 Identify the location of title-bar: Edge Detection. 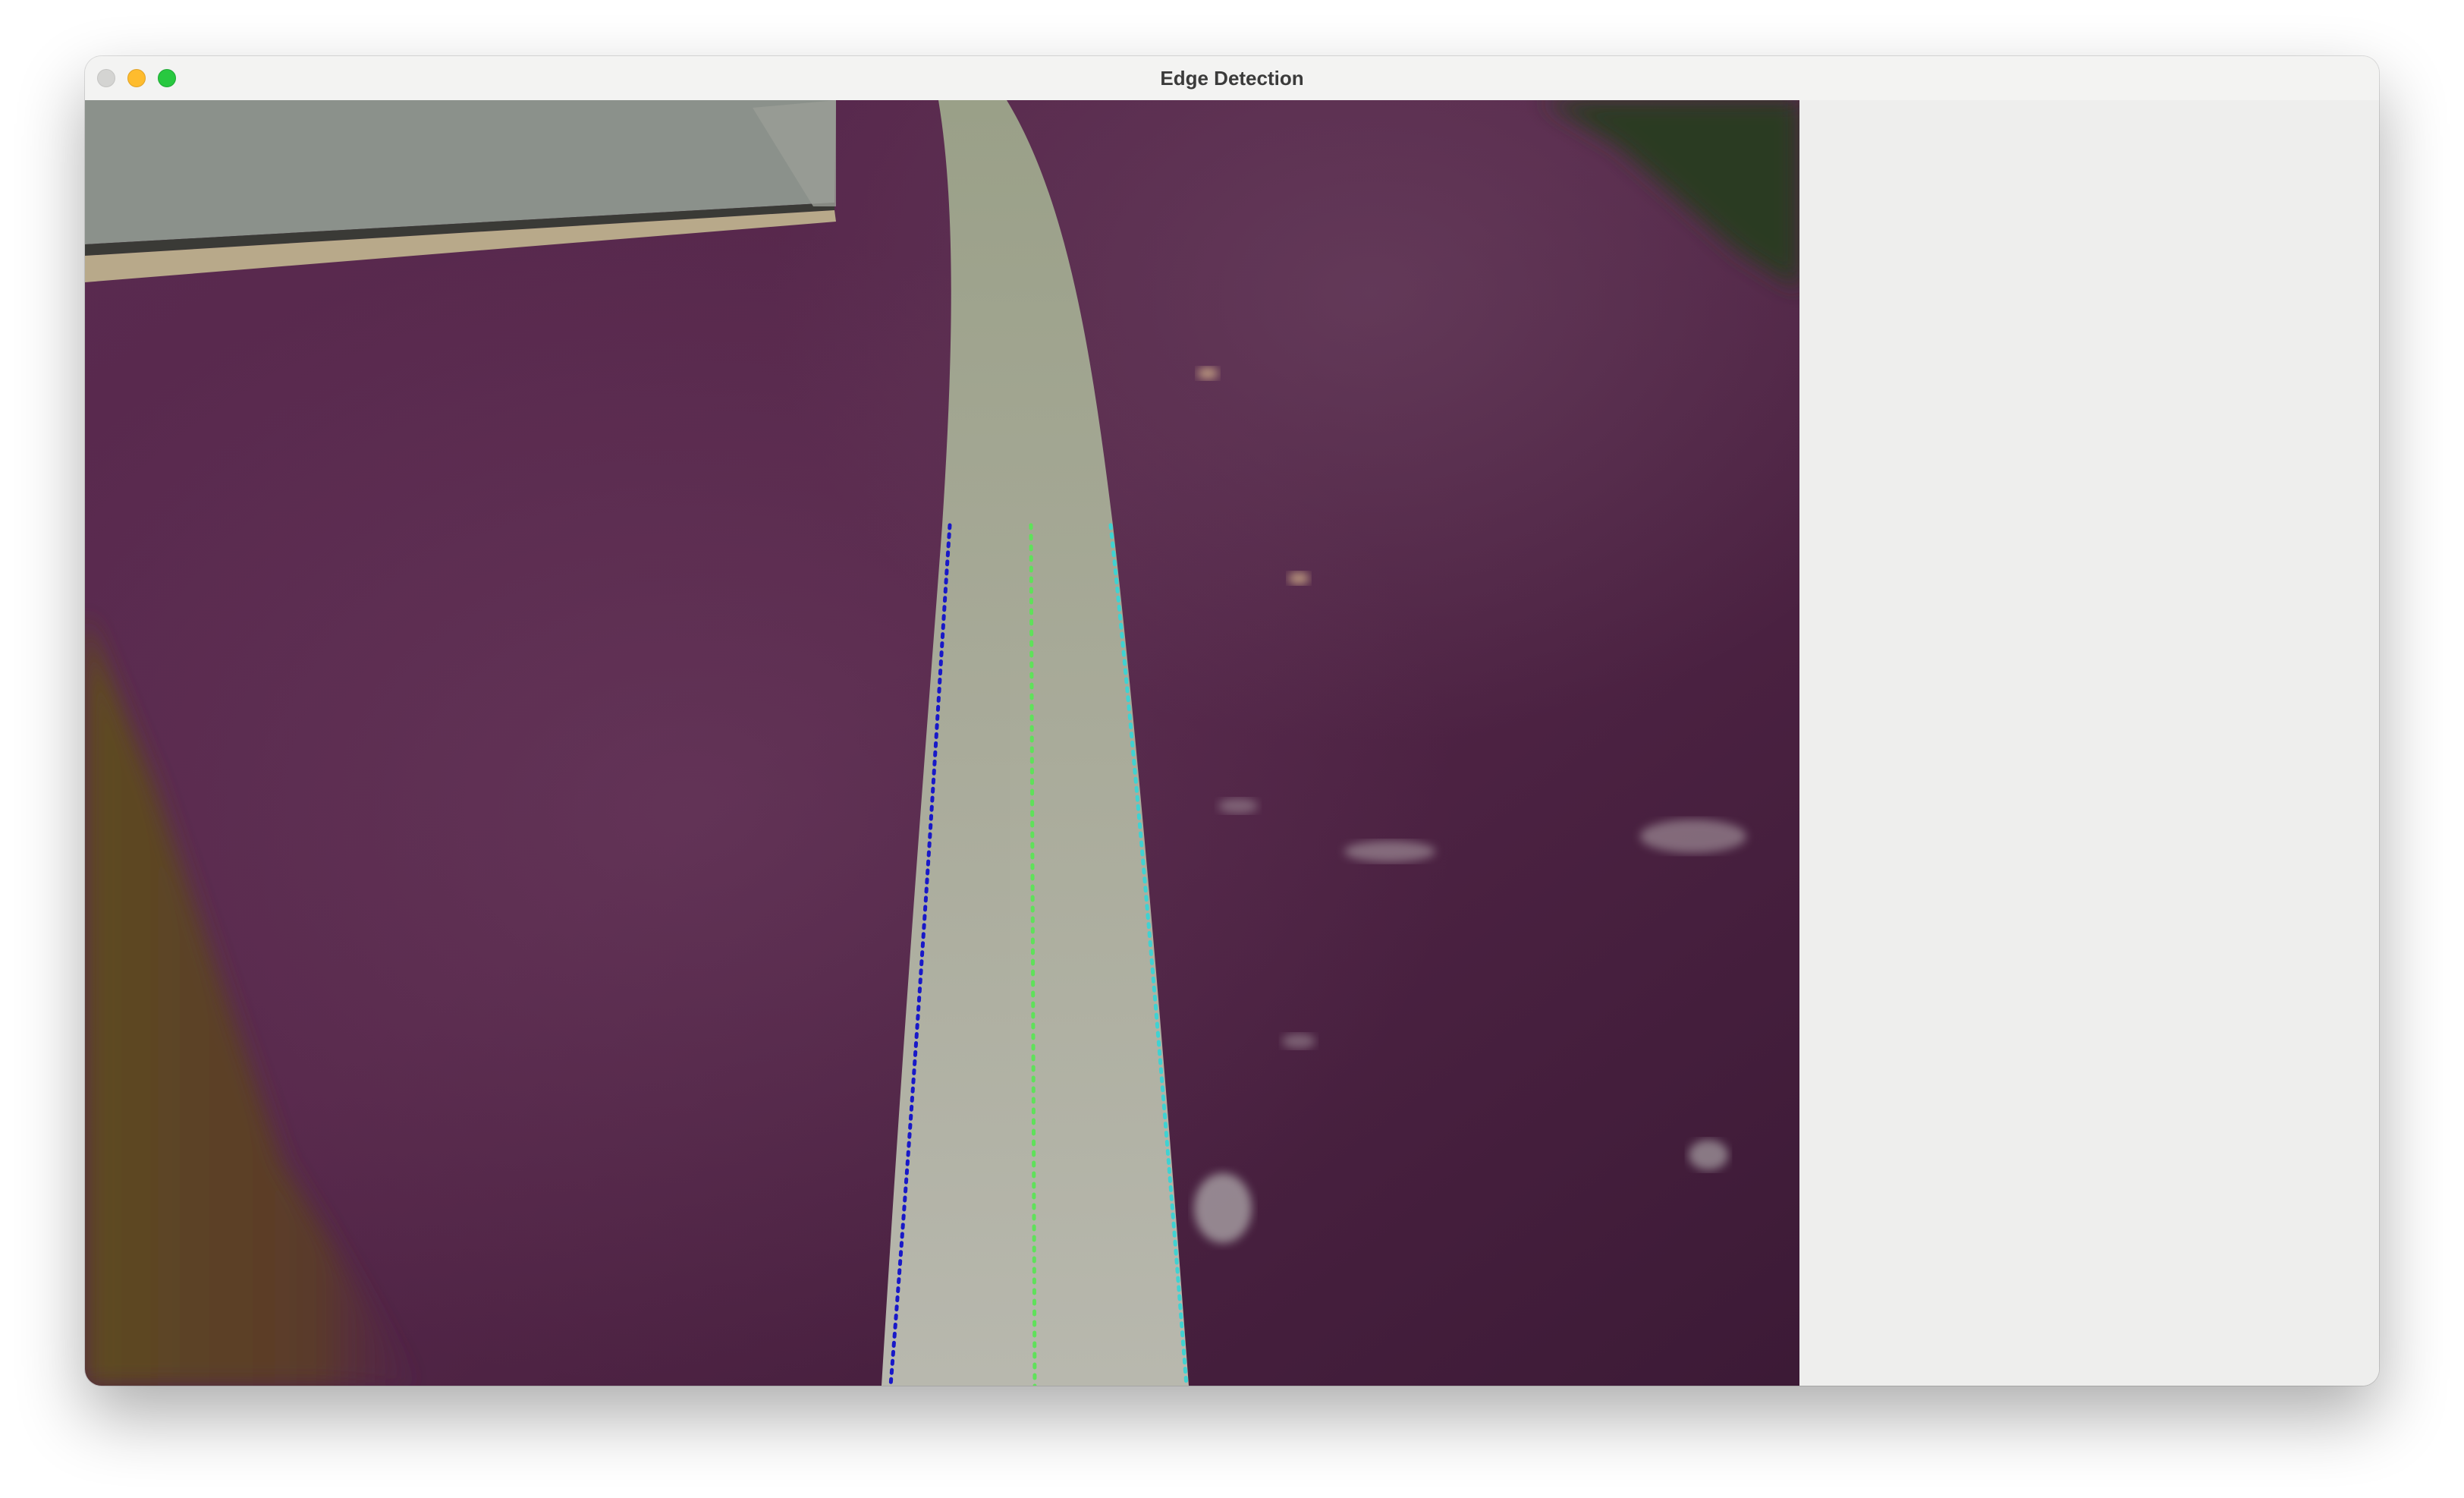
(1232, 78).